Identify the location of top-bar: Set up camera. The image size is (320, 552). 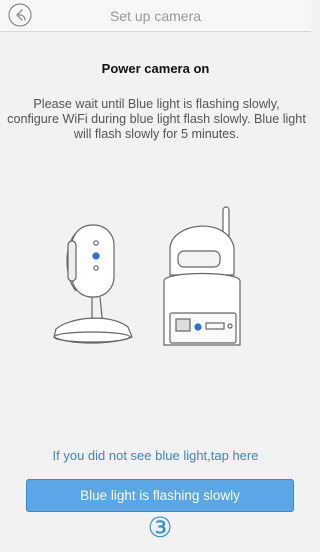
(155, 16).